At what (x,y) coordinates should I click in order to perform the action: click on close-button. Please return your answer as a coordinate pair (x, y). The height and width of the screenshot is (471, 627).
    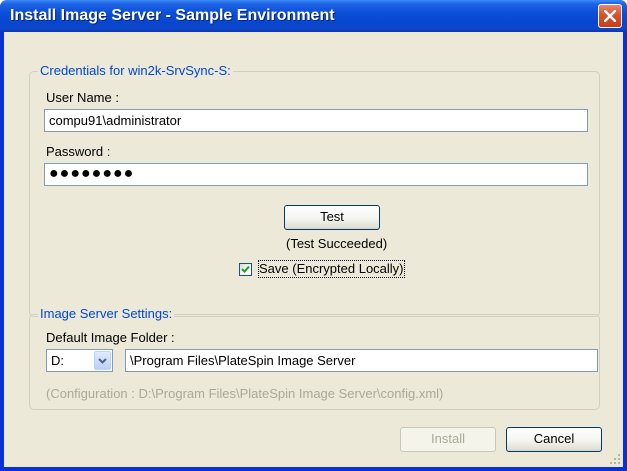
    Looking at the image, I should click on (610, 16).